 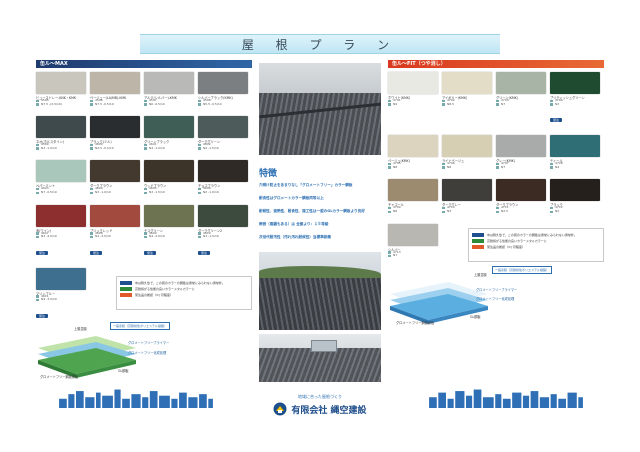 What do you see at coordinates (522, 270) in the screenshot?
I see `diagram-callout-r: 一般塗膜（高耐候性ポリエステル樹脂）` at bounding box center [522, 270].